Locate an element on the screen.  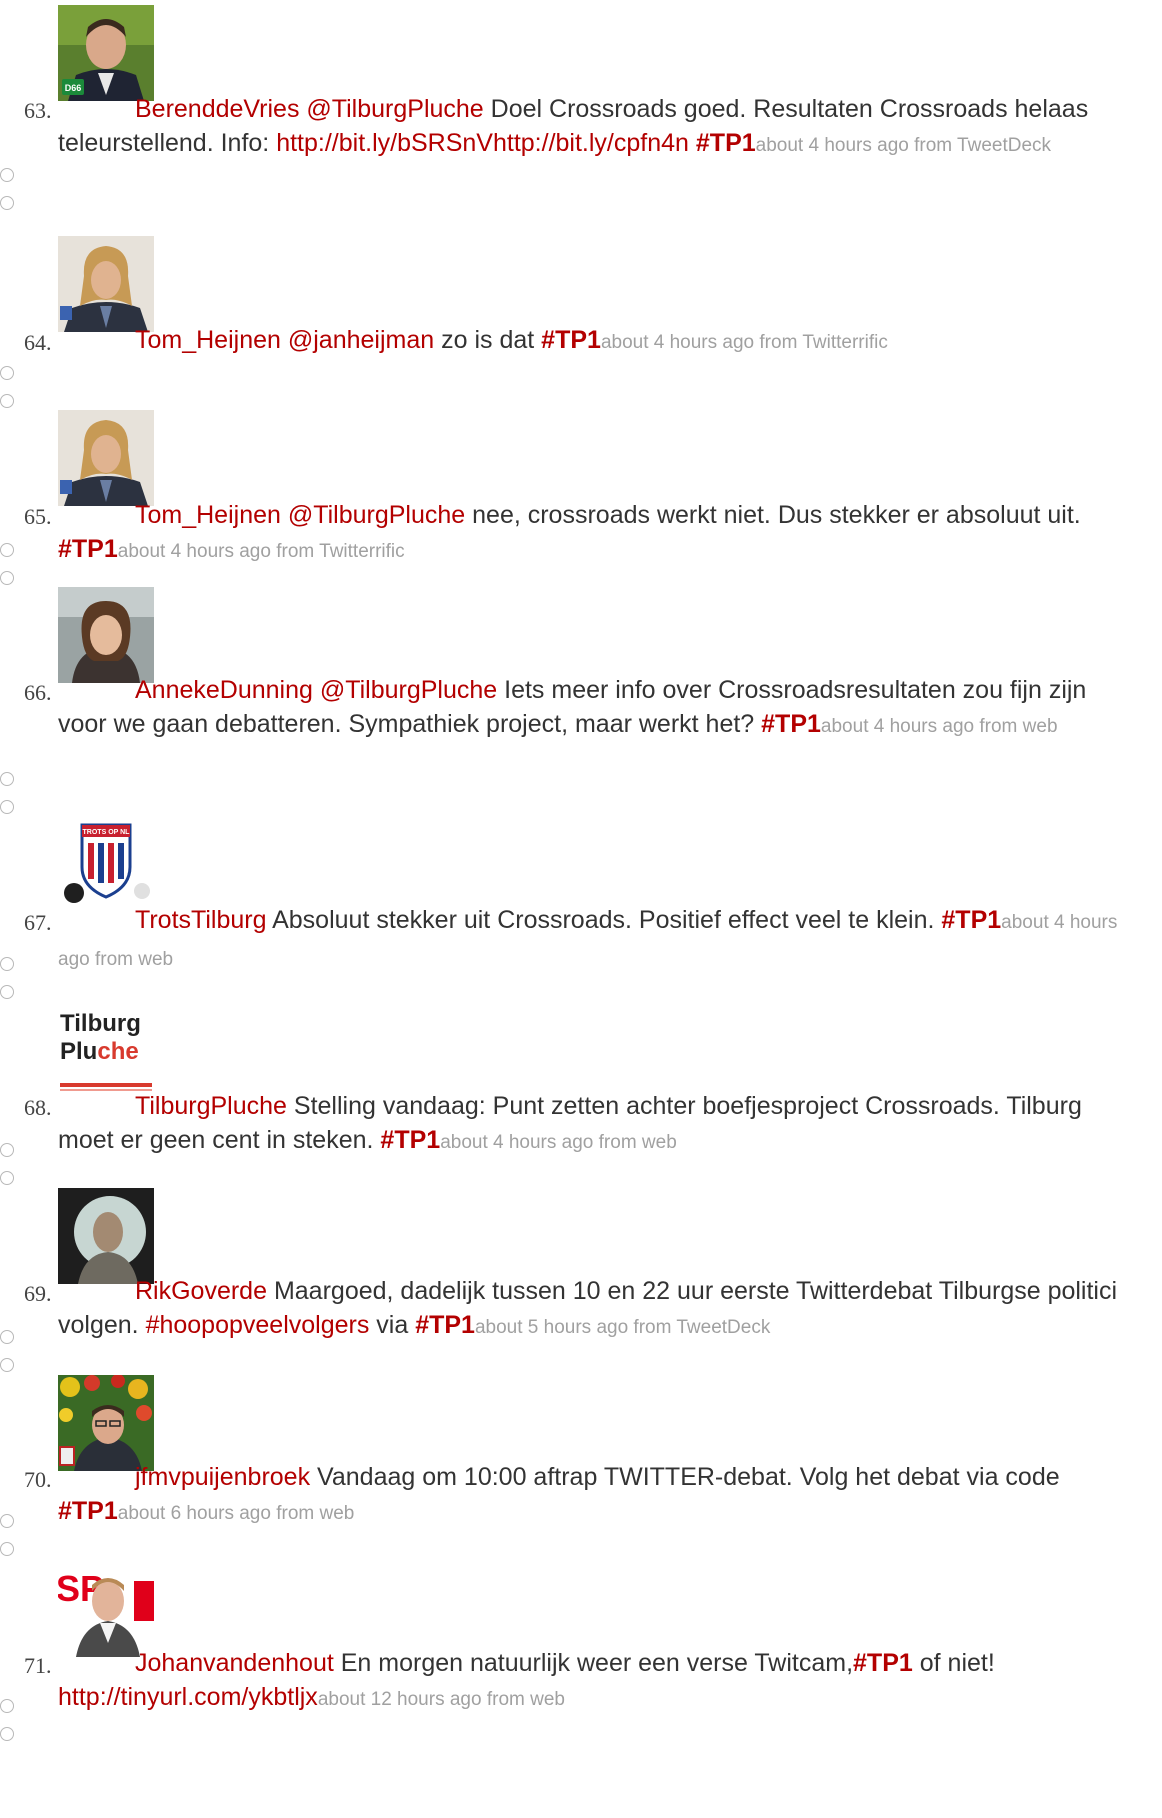
user-avatar: Tilburg Pluche is located at coordinates (106, 1051).